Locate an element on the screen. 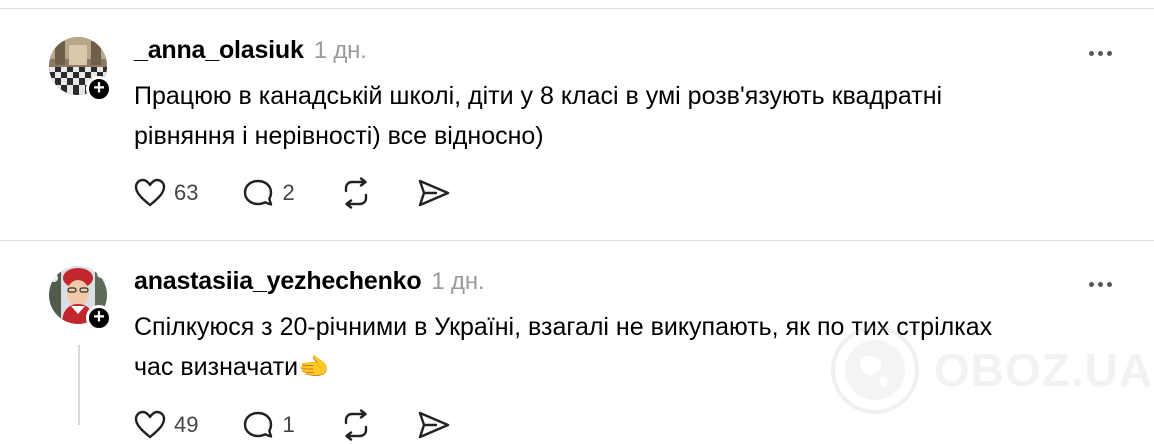  thread-line is located at coordinates (79, 385).